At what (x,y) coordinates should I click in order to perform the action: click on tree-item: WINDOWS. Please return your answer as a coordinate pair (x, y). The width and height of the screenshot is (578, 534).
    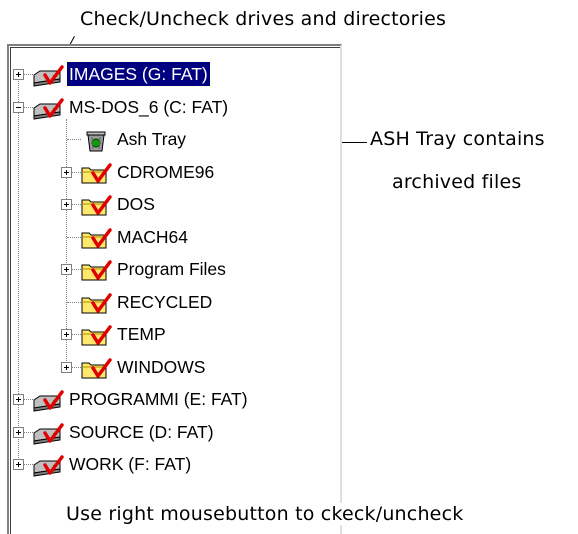
    Looking at the image, I should click on (174, 370).